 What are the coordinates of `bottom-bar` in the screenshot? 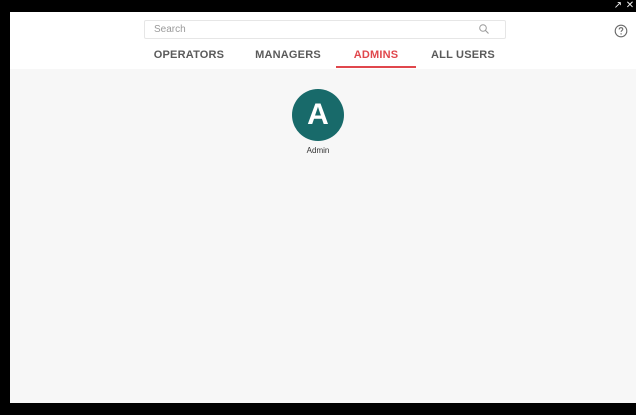 It's located at (318, 409).